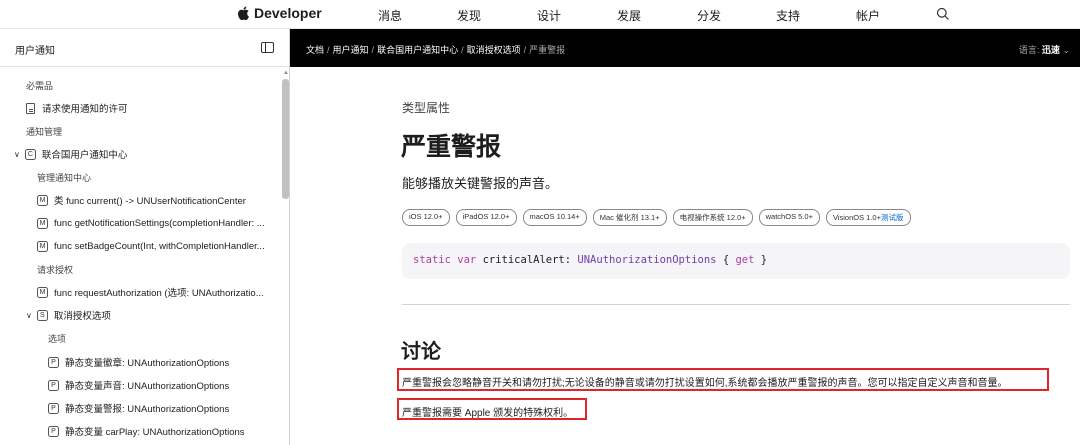  Describe the element at coordinates (554, 217) in the screenshot. I see `availability-badge: macOS 10.14+` at that location.